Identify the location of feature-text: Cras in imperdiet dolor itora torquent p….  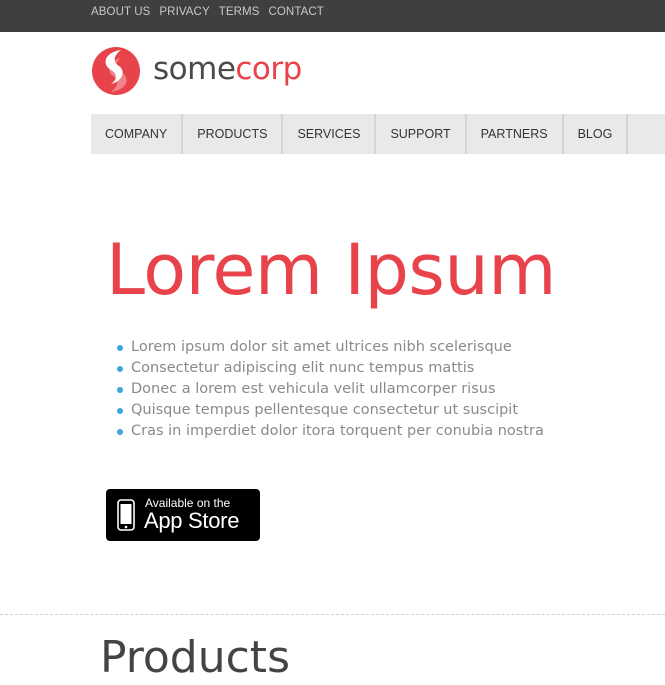
(337, 431).